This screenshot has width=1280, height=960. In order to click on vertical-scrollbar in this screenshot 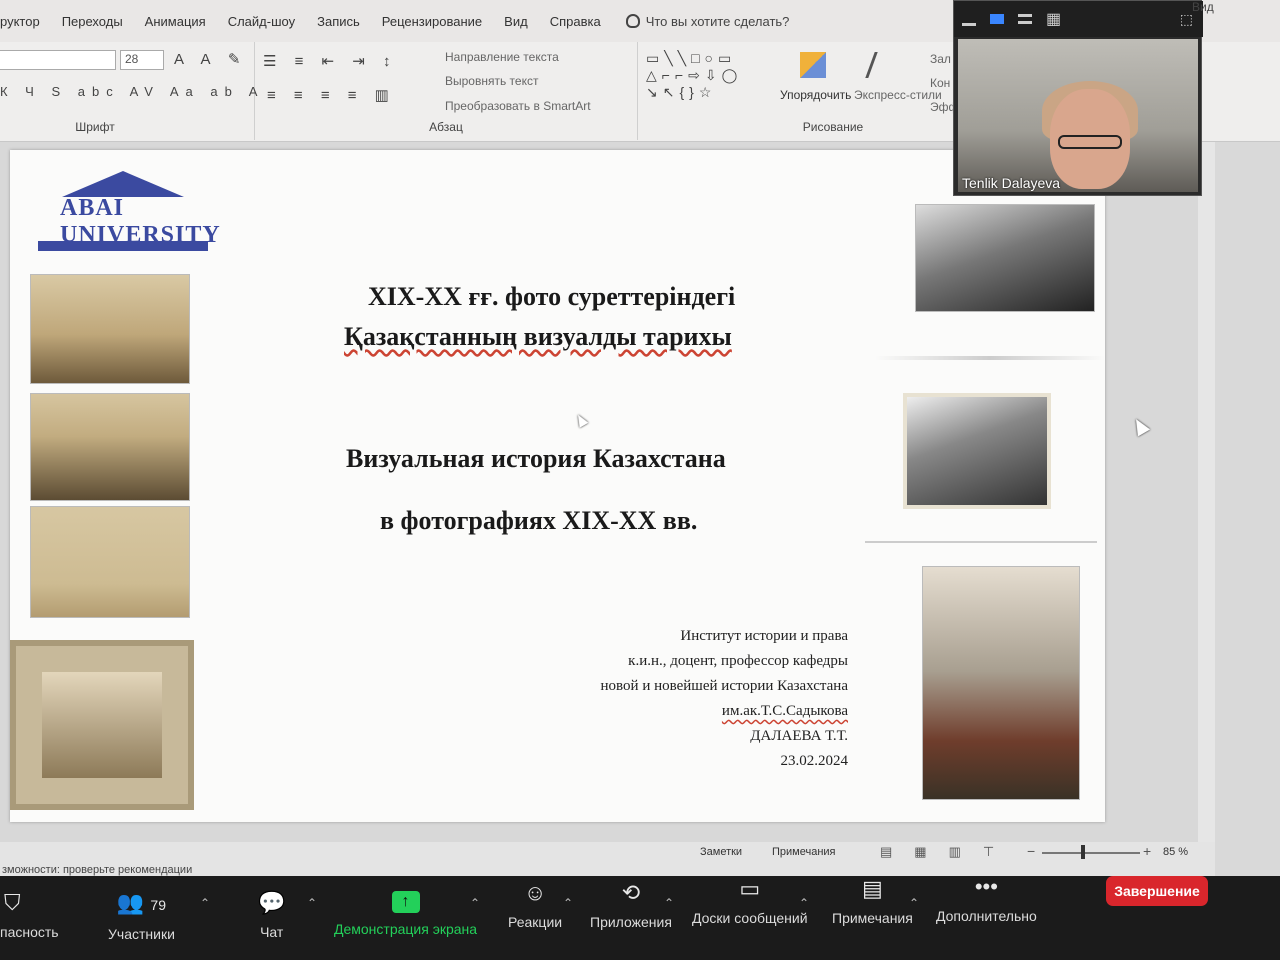, I will do `click(1206, 492)`.